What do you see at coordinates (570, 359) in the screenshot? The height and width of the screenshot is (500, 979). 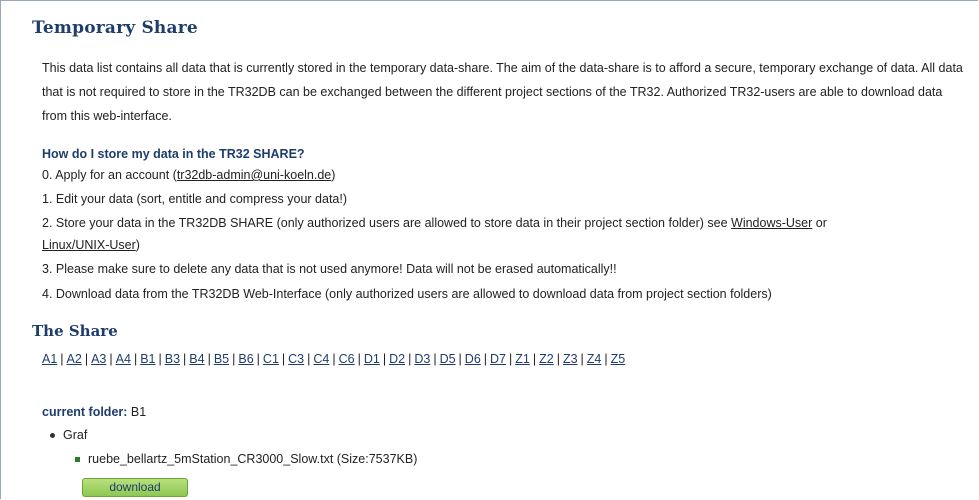 I see `folder-link-z3: Z3` at bounding box center [570, 359].